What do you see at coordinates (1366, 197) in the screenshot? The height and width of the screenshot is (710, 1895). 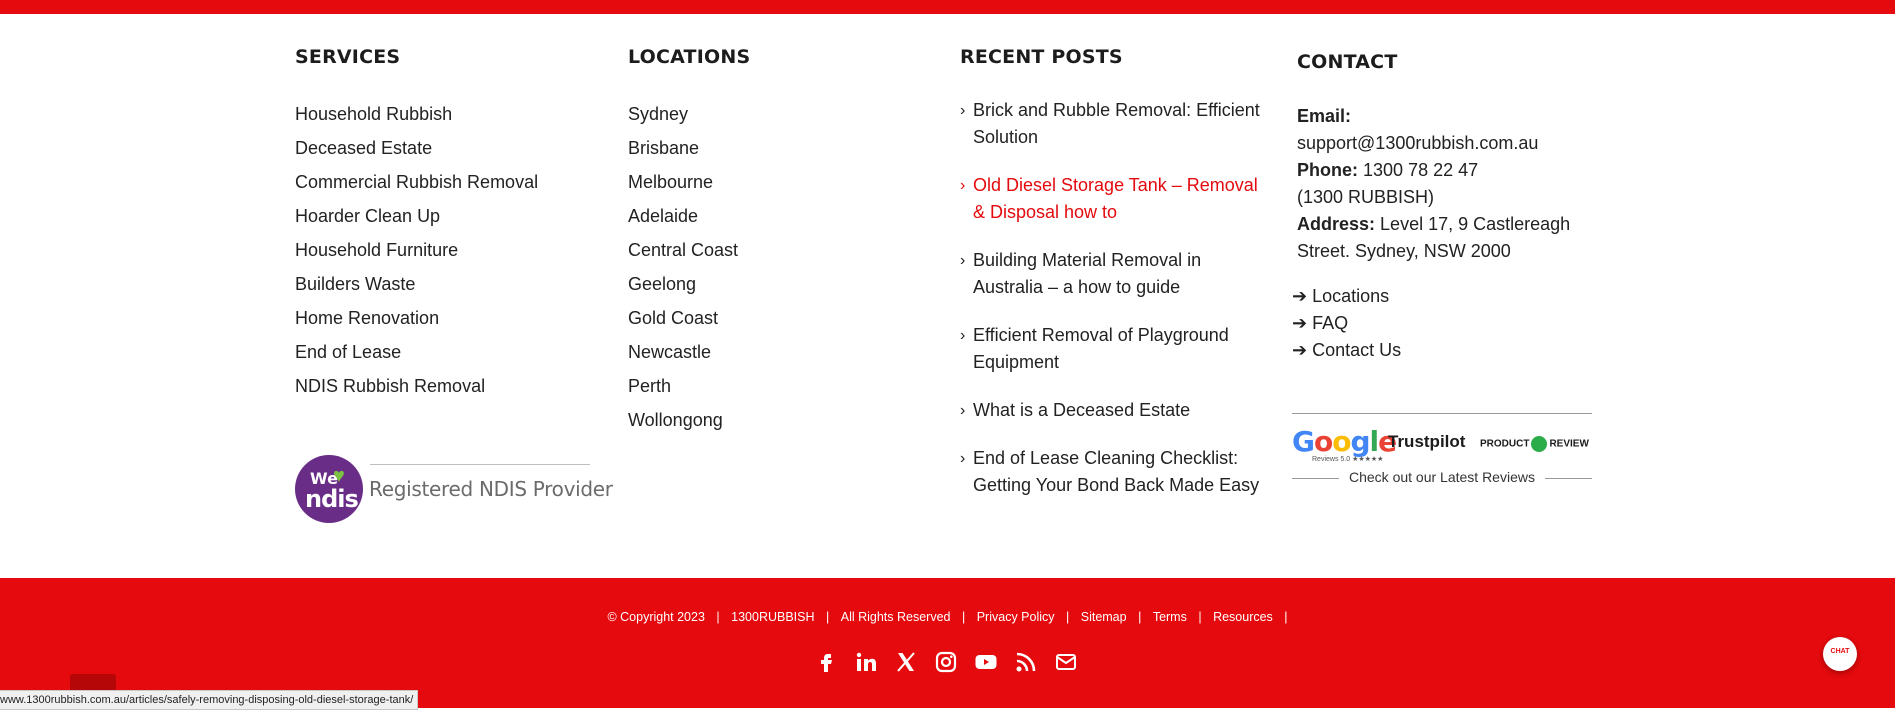 I see `phone-alt: (1300 RUBBISH)` at bounding box center [1366, 197].